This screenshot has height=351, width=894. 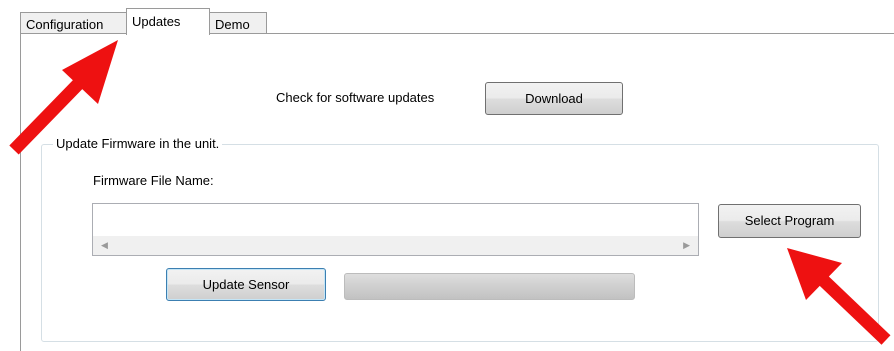 I want to click on tab-updates: Updates, so click(x=168, y=21).